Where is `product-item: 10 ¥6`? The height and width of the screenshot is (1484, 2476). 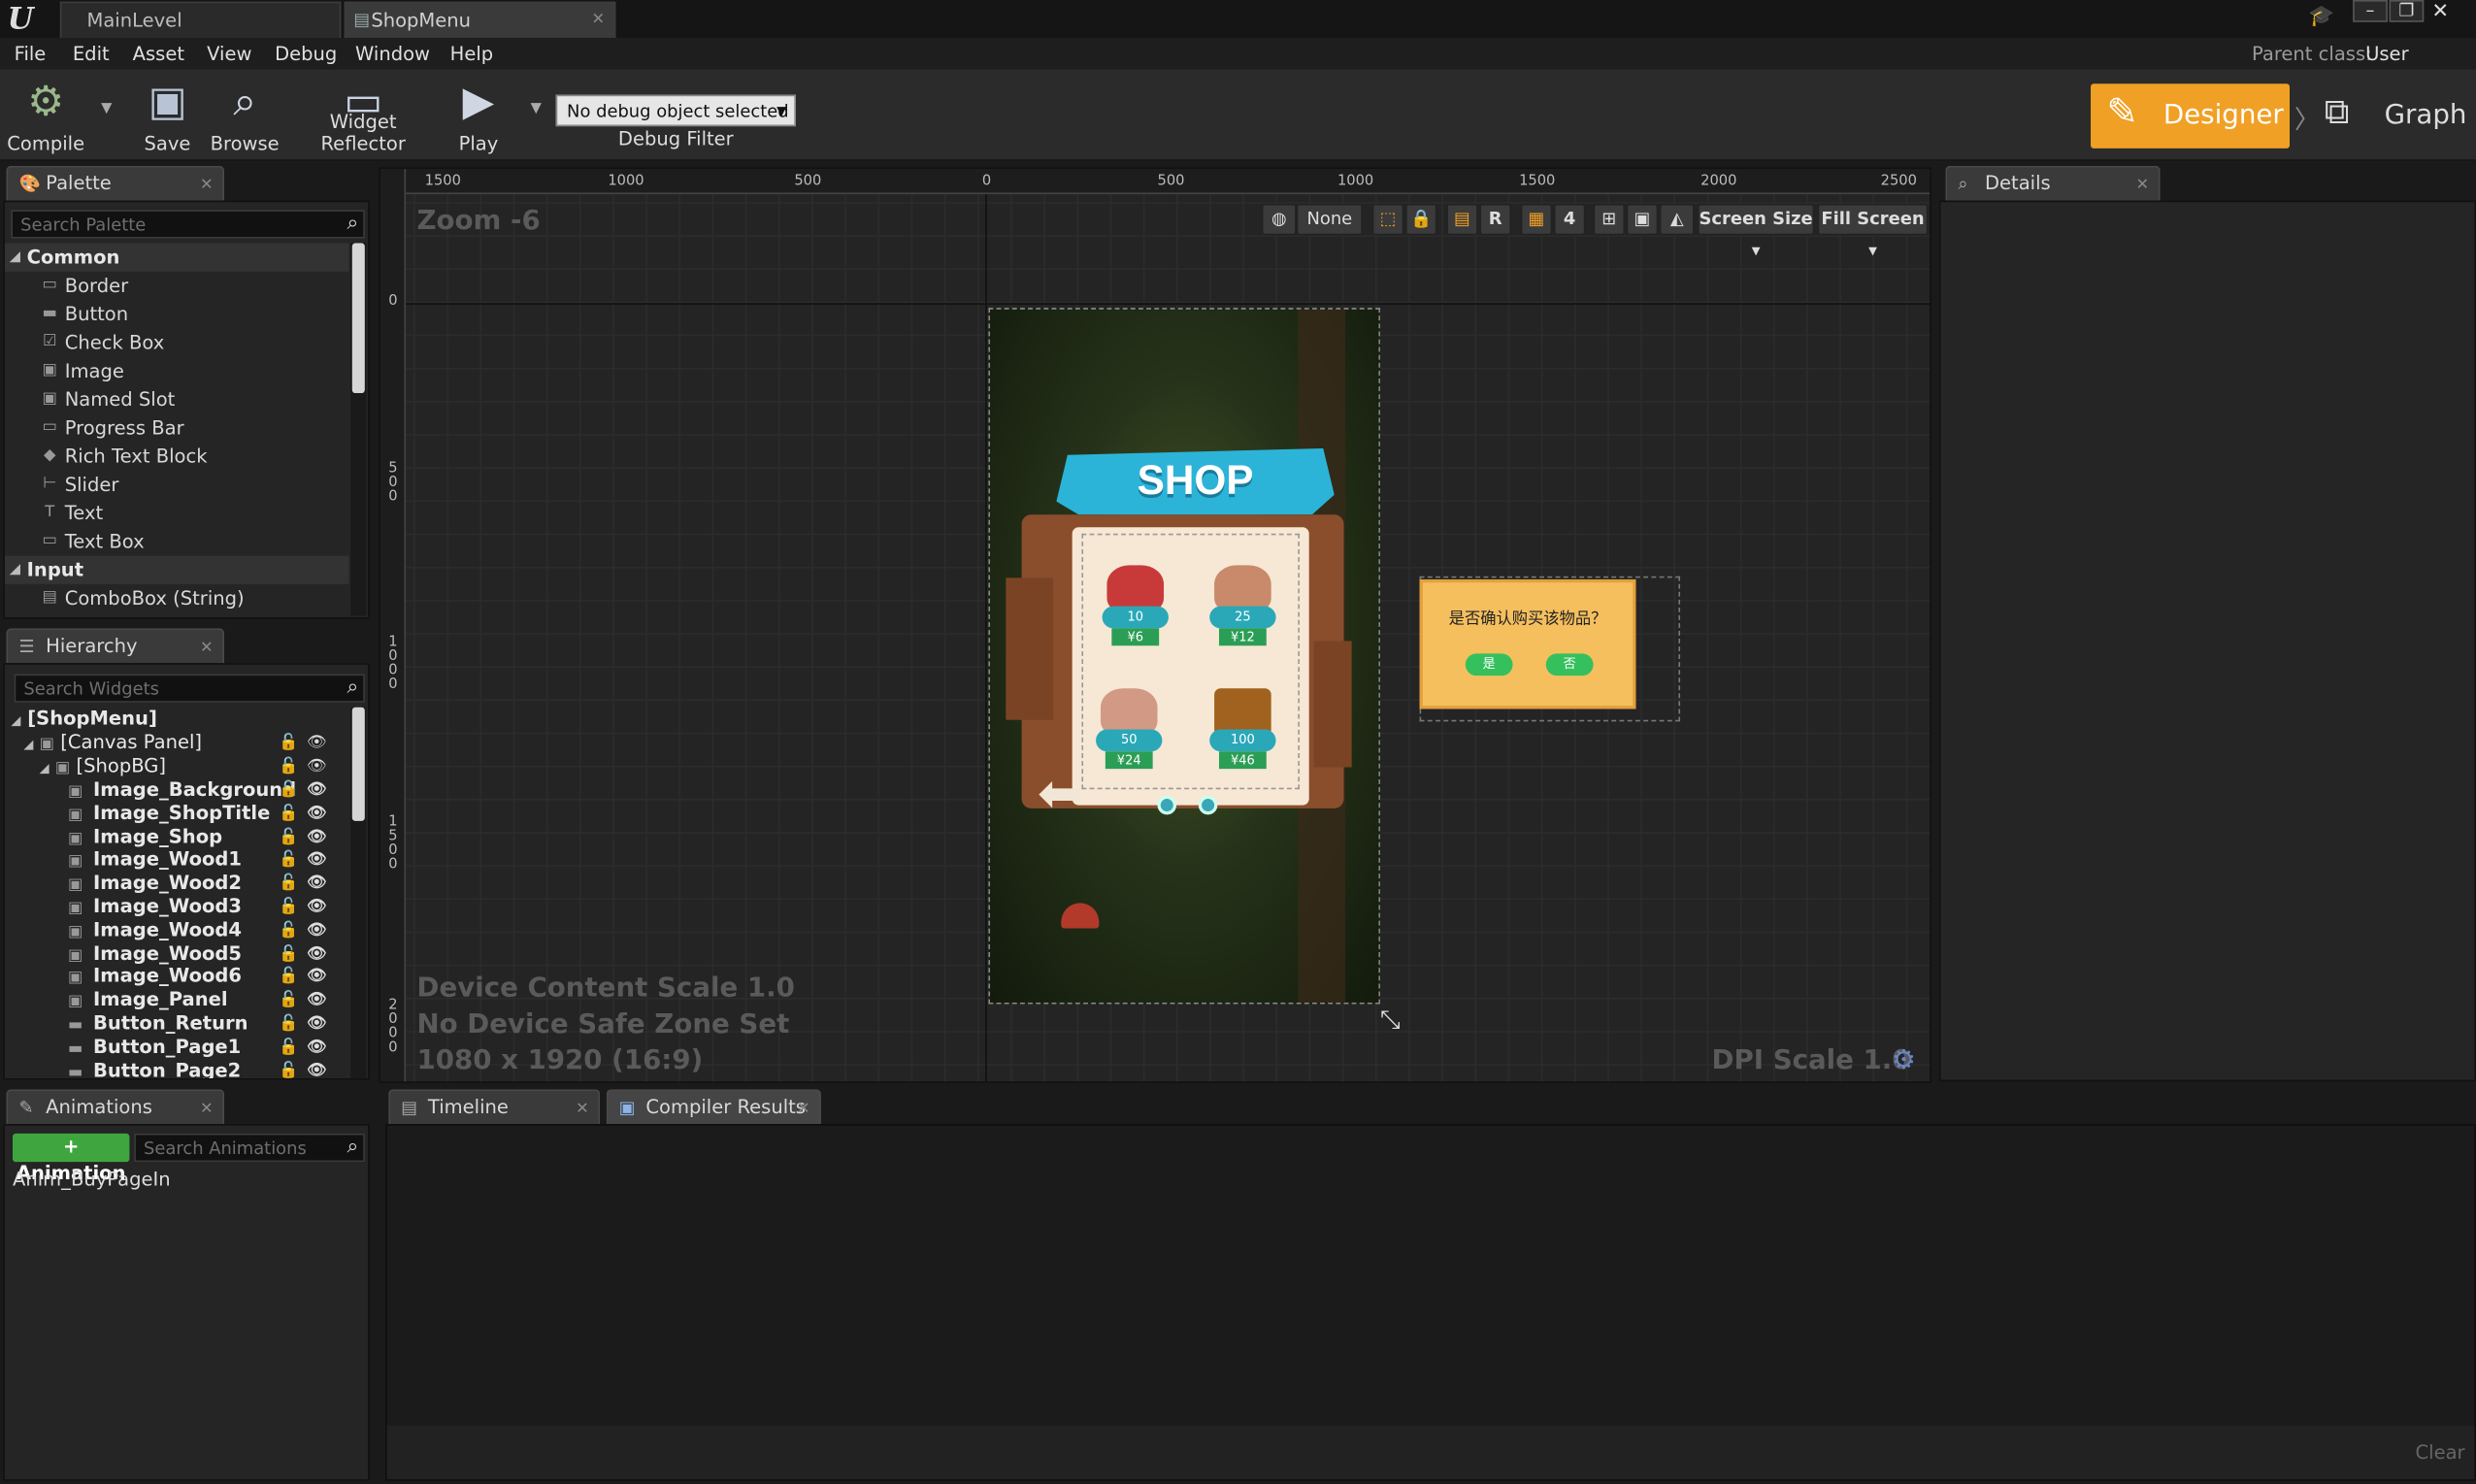 product-item: 10 ¥6 is located at coordinates (1135, 607).